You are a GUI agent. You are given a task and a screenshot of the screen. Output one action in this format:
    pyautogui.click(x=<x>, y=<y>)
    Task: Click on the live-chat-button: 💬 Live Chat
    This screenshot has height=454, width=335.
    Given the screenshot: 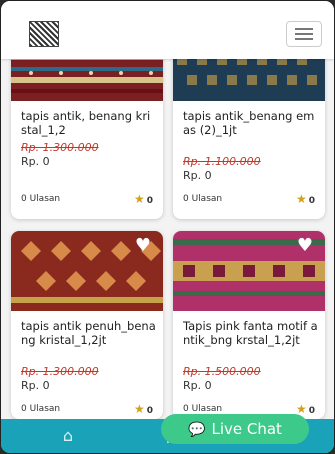 What is the action you would take?
    pyautogui.click(x=235, y=429)
    